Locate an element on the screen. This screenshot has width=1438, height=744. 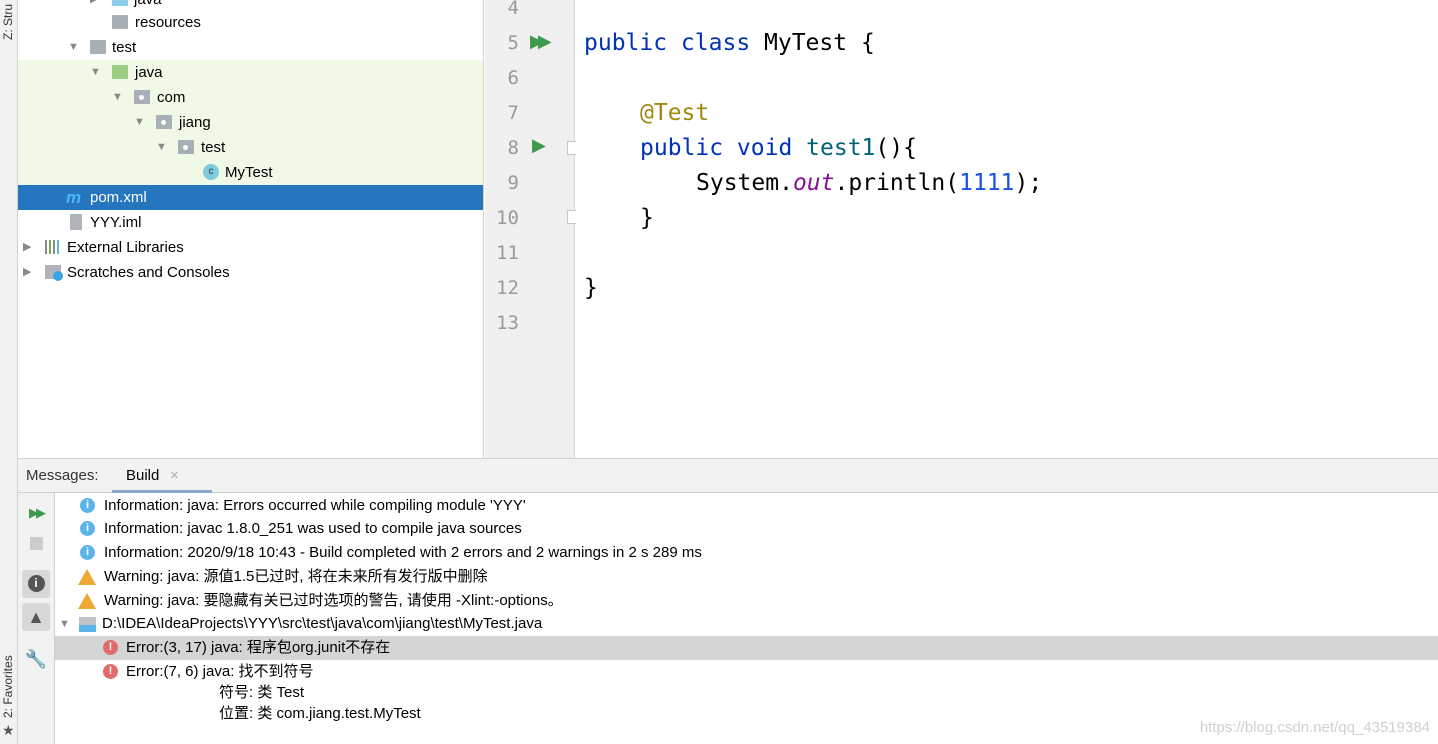
folder-green-icon is located at coordinates (120, 72).